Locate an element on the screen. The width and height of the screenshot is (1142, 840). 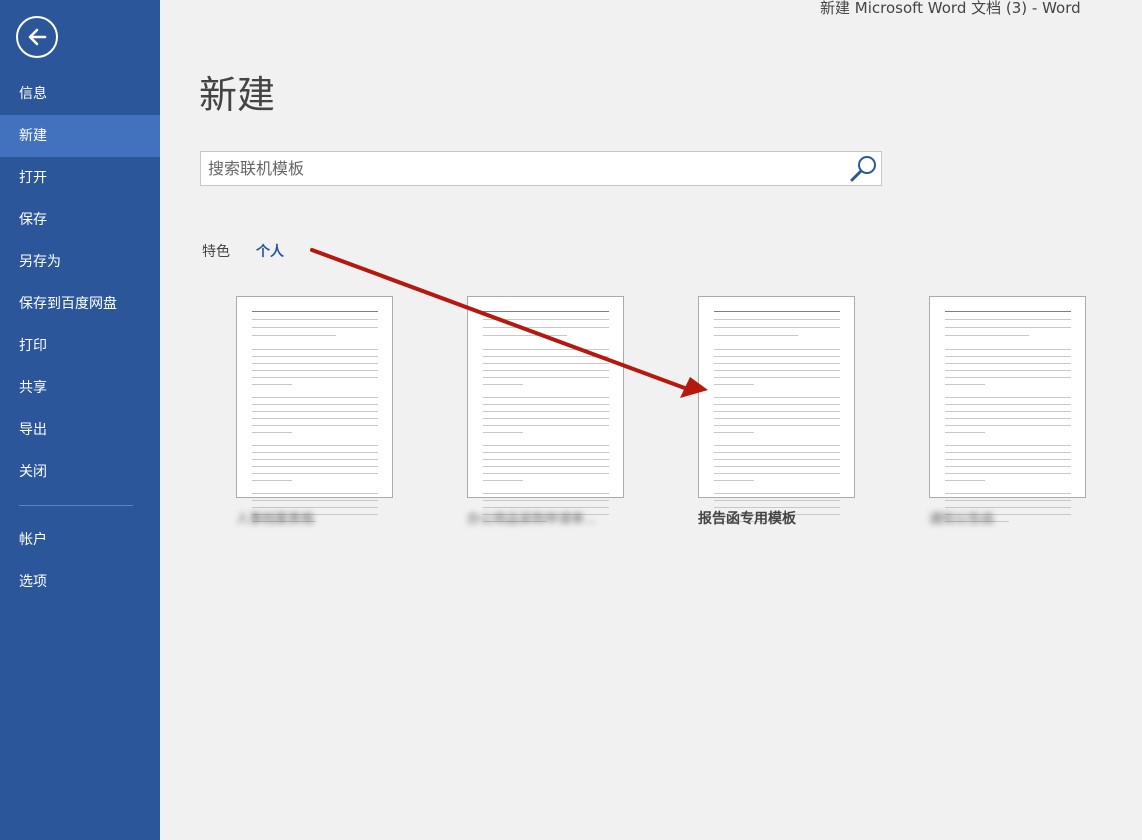
template-search-input is located at coordinates (521, 168).